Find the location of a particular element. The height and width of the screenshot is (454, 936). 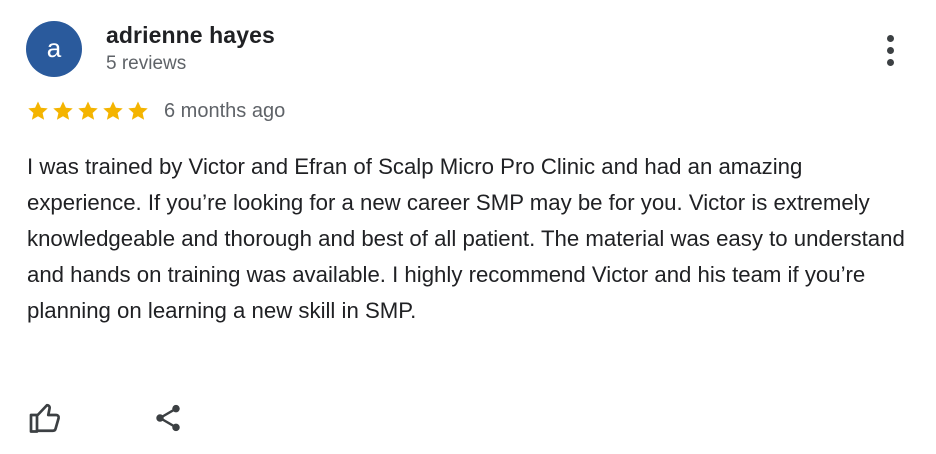

reviewer-name: adrienne hayes is located at coordinates (190, 35).